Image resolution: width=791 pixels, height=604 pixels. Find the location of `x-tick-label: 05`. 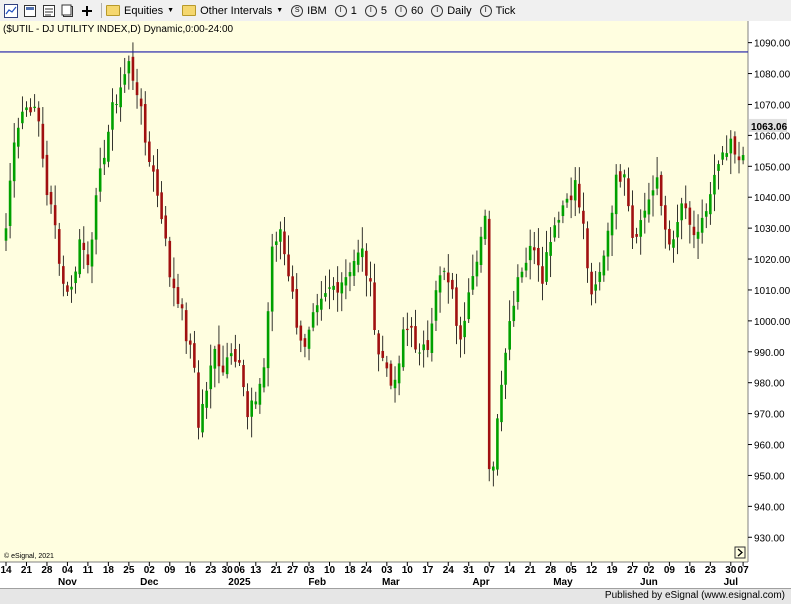

x-tick-label: 05 is located at coordinates (572, 570).